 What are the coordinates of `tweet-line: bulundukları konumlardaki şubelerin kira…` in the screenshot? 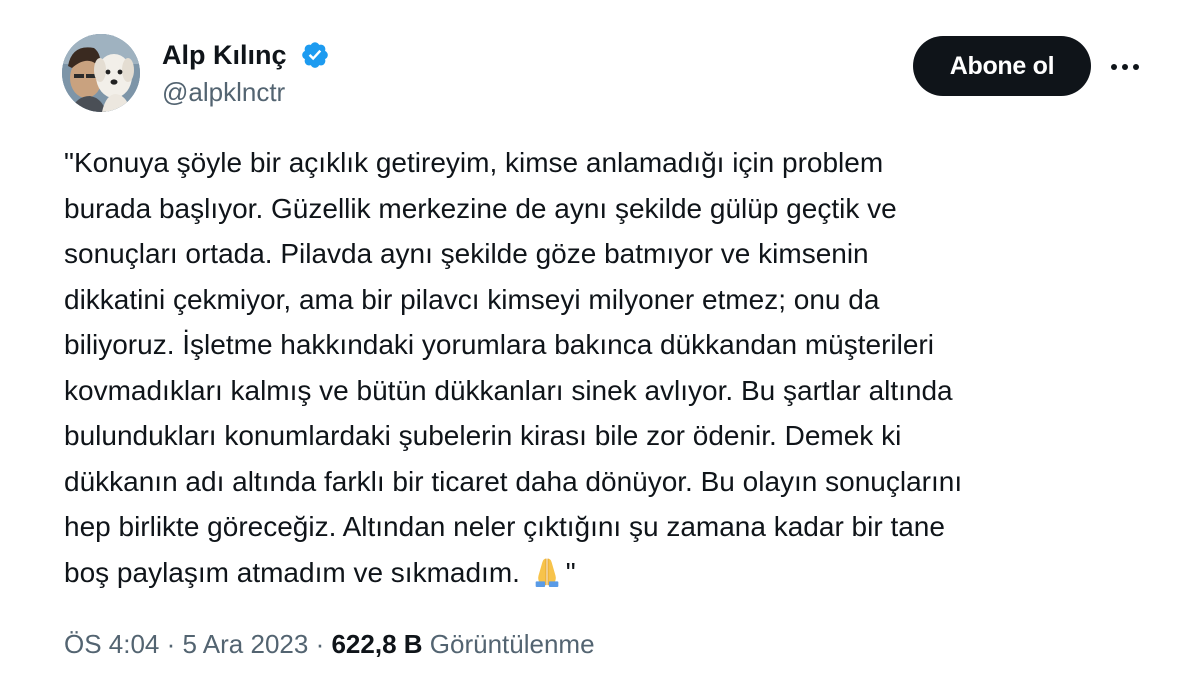 It's located at (483, 435).